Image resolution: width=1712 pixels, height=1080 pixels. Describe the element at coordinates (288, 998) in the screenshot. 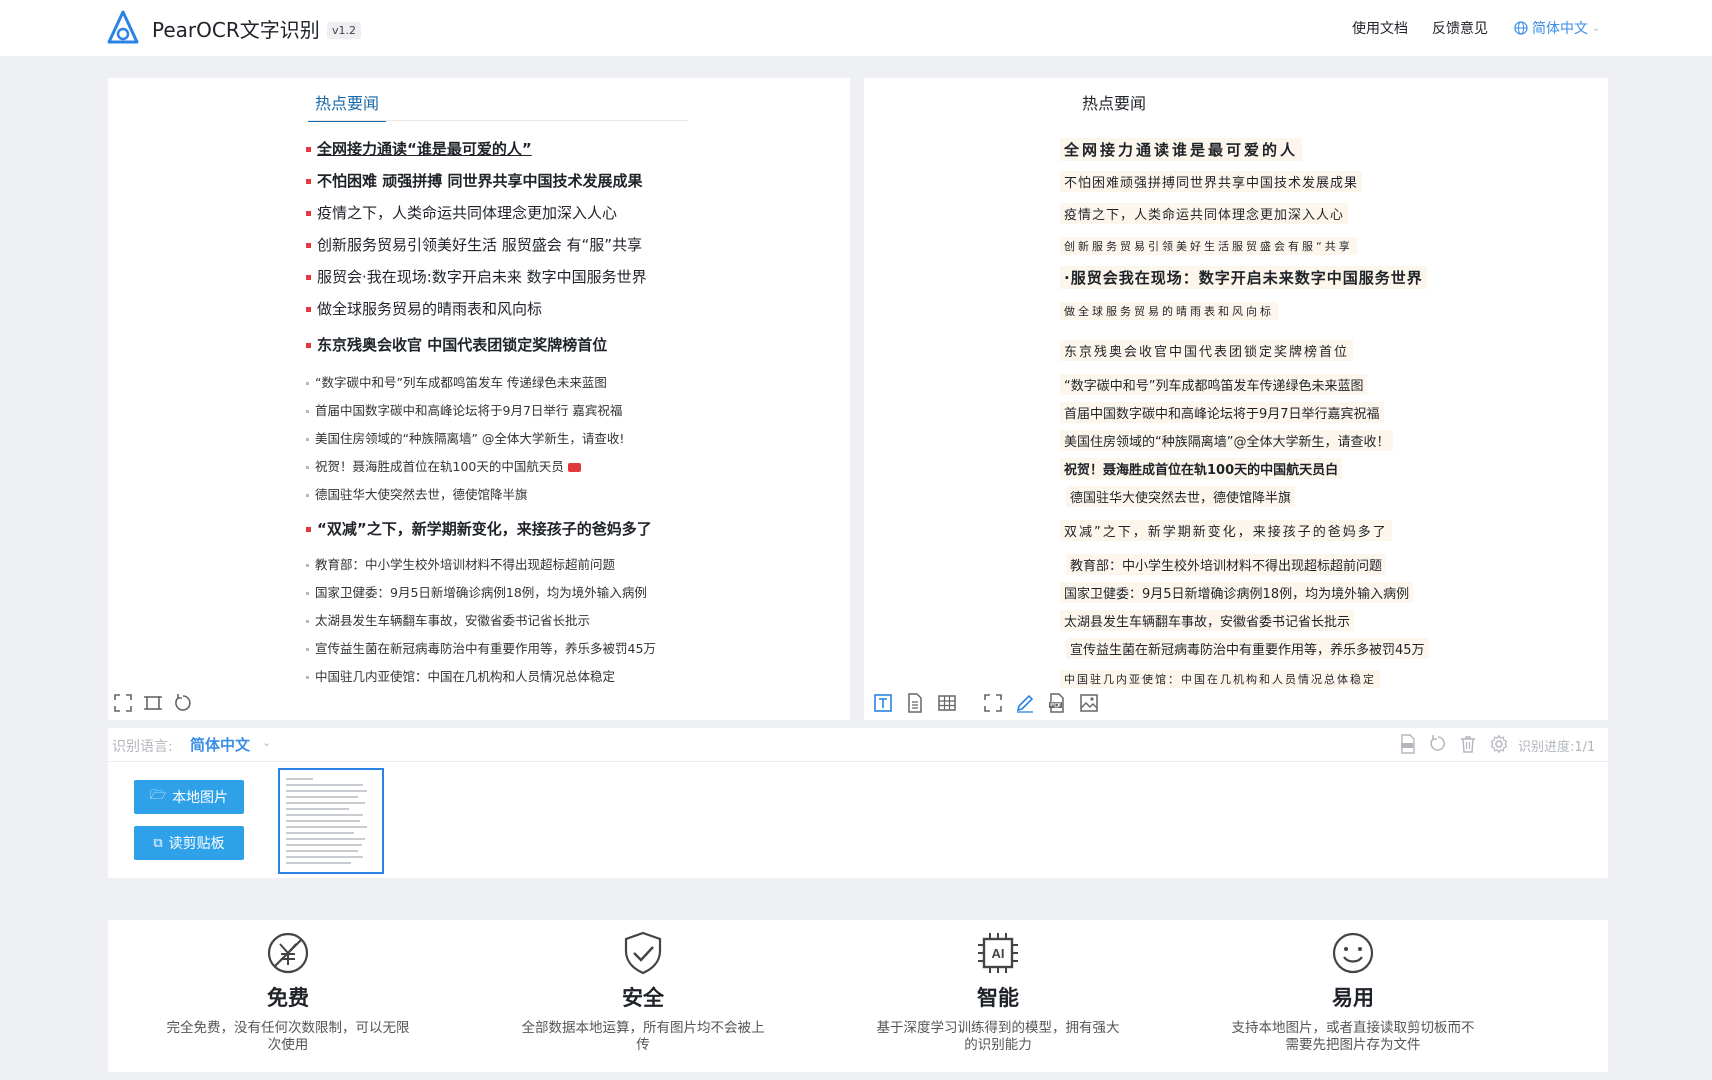

I see `feature-title: 免费` at that location.